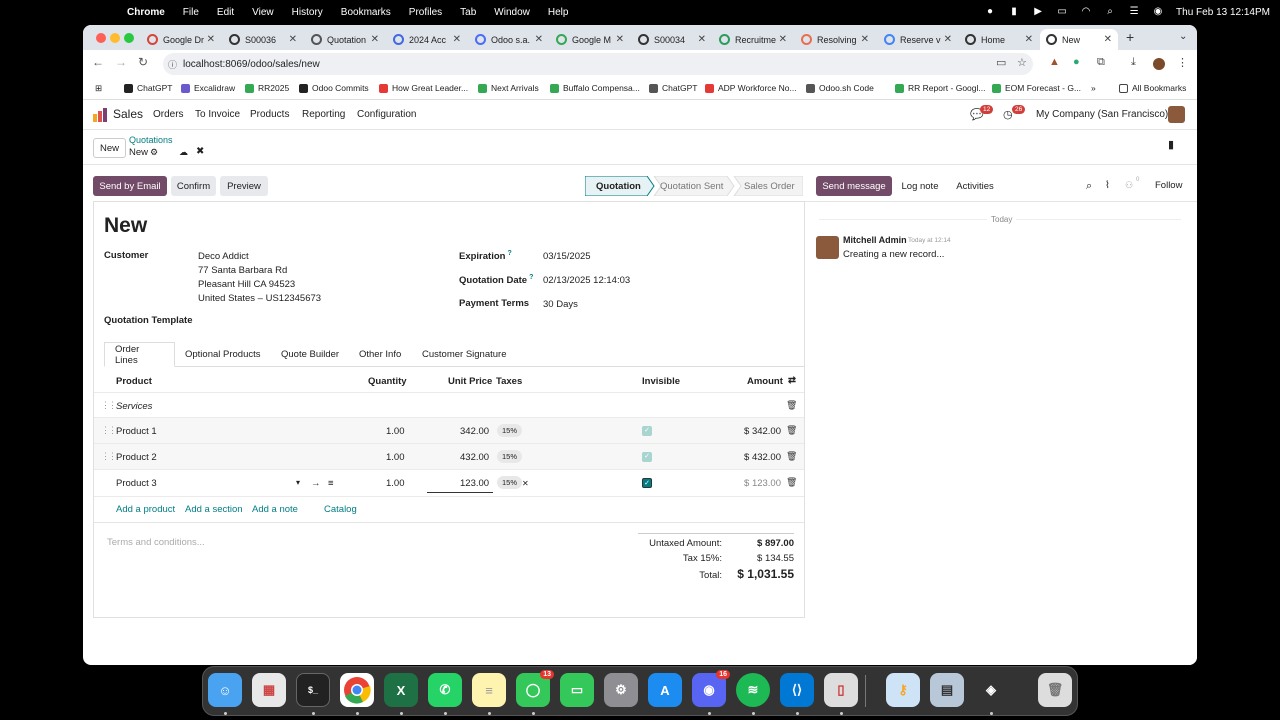 The width and height of the screenshot is (1280, 720). What do you see at coordinates (151, 140) in the screenshot?
I see `breadcrumb-quotations: Quotations` at bounding box center [151, 140].